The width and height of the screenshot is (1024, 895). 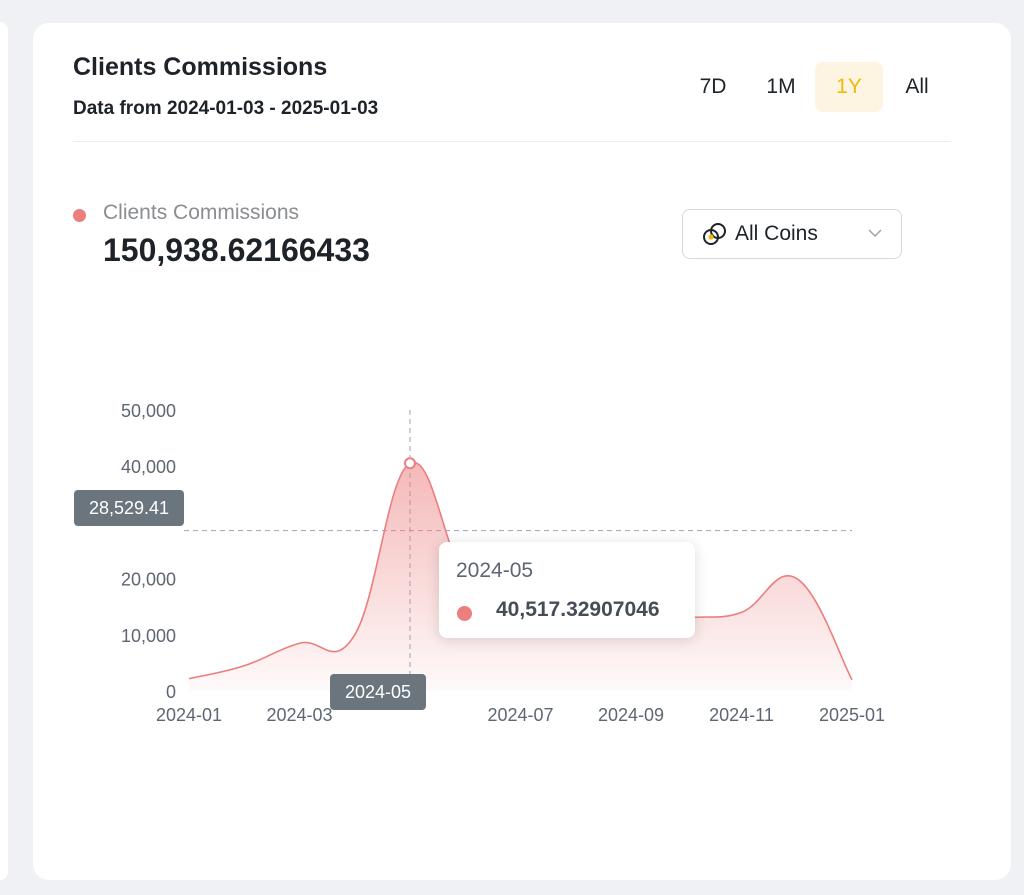 I want to click on x-tick-label: 2024-09, so click(x=631, y=715).